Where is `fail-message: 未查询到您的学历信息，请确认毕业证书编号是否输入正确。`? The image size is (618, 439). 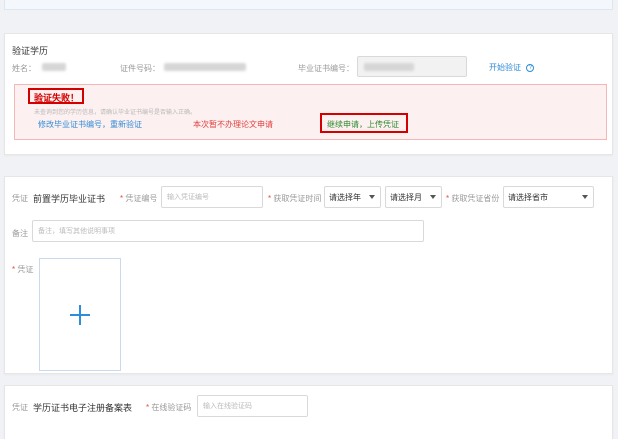 fail-message: 未查询到您的学历信息，请确认毕业证书编号是否输入正确。 is located at coordinates (115, 113).